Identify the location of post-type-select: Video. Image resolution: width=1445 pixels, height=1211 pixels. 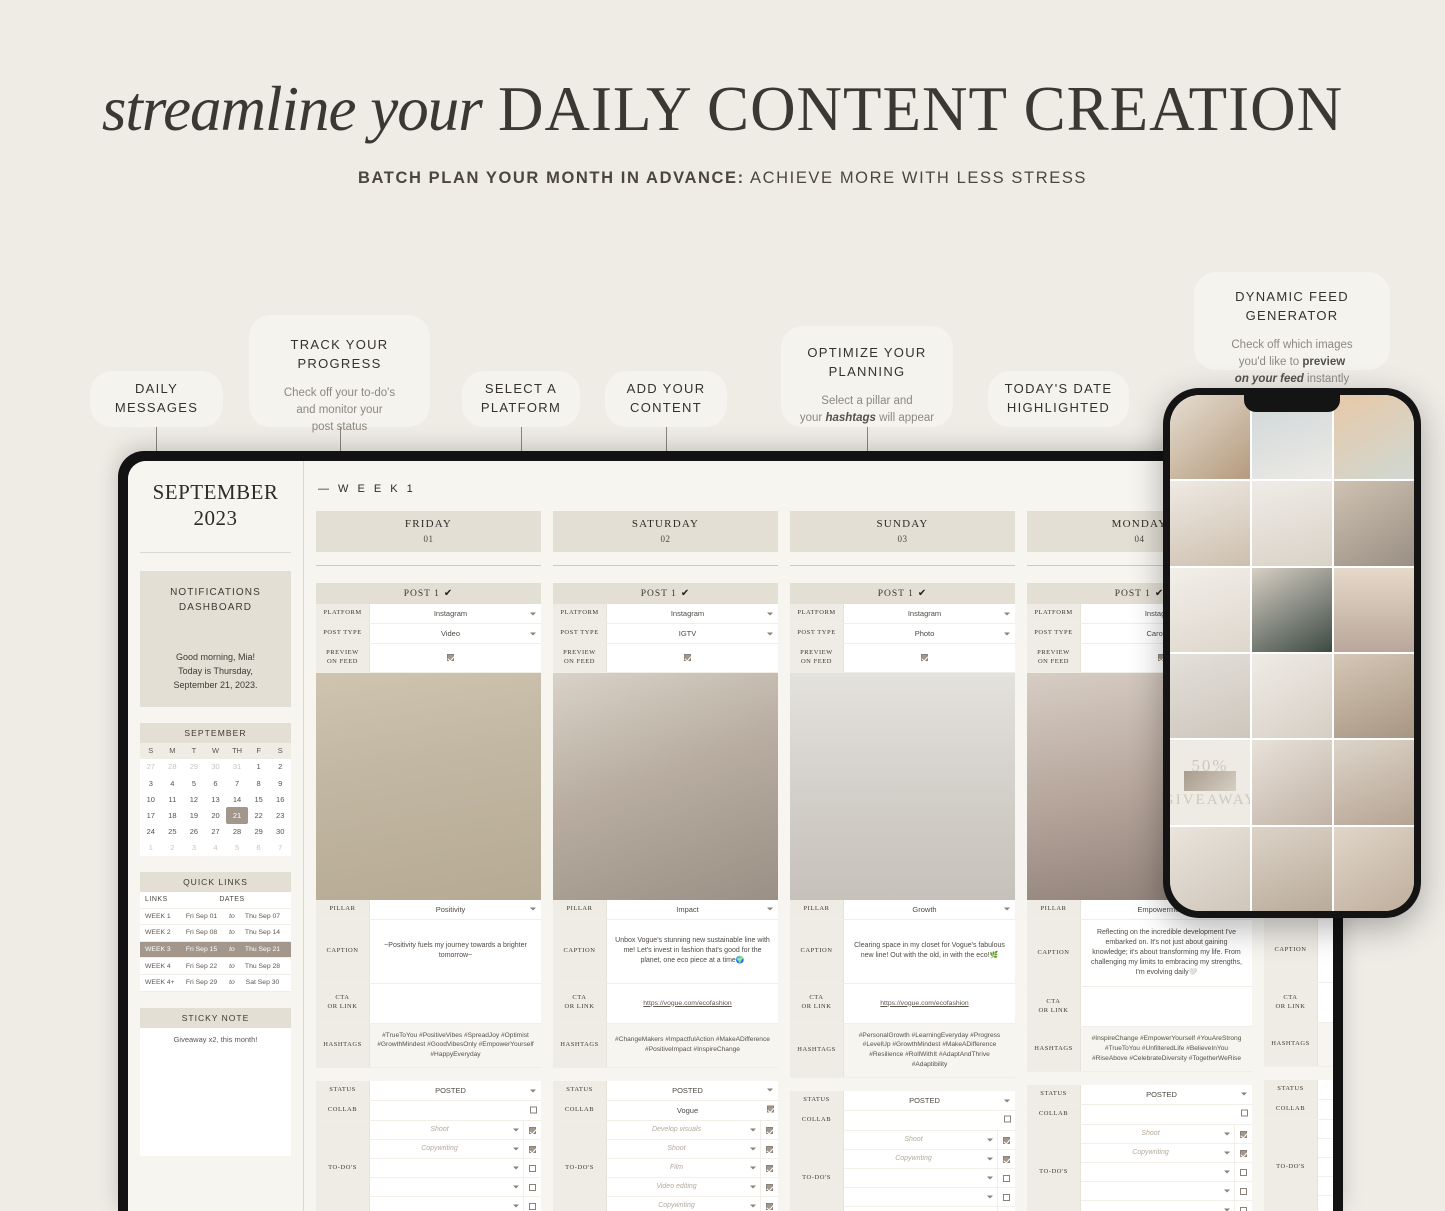
(455, 633).